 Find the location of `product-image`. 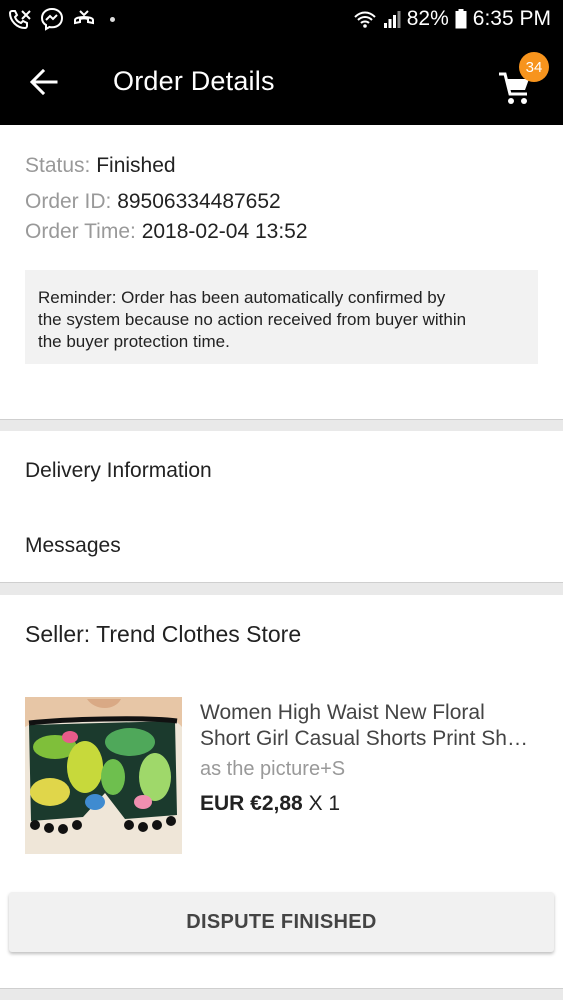

product-image is located at coordinates (103, 775).